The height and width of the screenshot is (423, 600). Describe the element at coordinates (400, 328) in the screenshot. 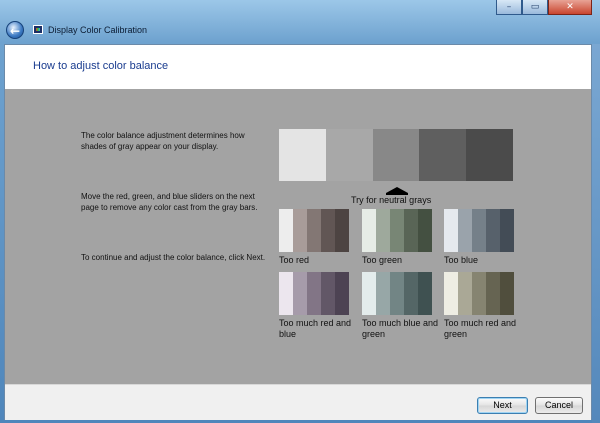

I see `sample-label: Too much blue and green` at that location.